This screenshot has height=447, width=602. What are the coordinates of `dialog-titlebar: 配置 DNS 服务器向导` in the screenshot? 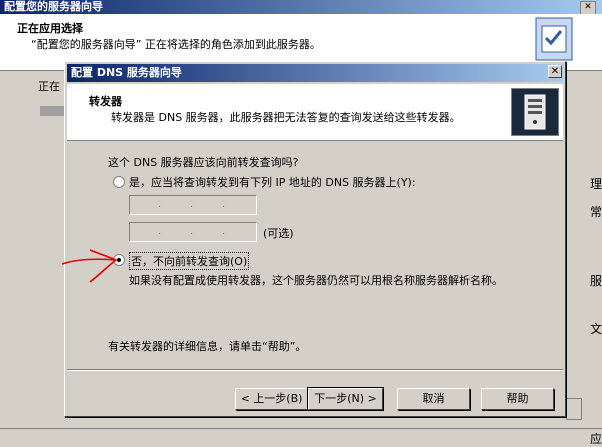 It's located at (315, 73).